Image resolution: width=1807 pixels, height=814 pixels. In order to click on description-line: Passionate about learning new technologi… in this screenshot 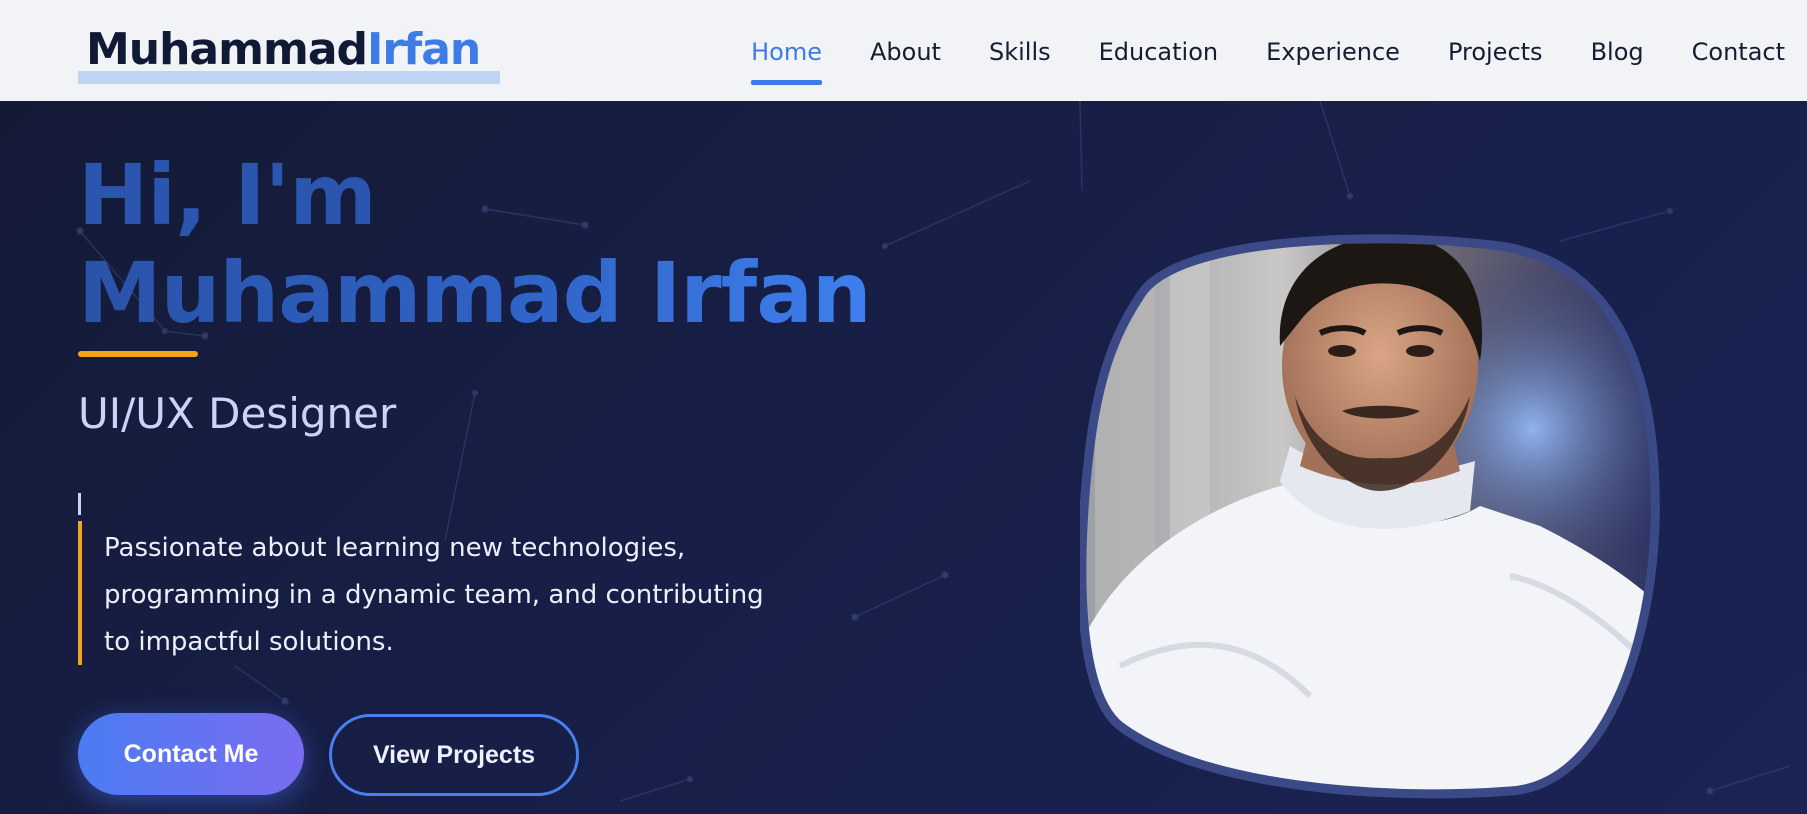, I will do `click(395, 548)`.